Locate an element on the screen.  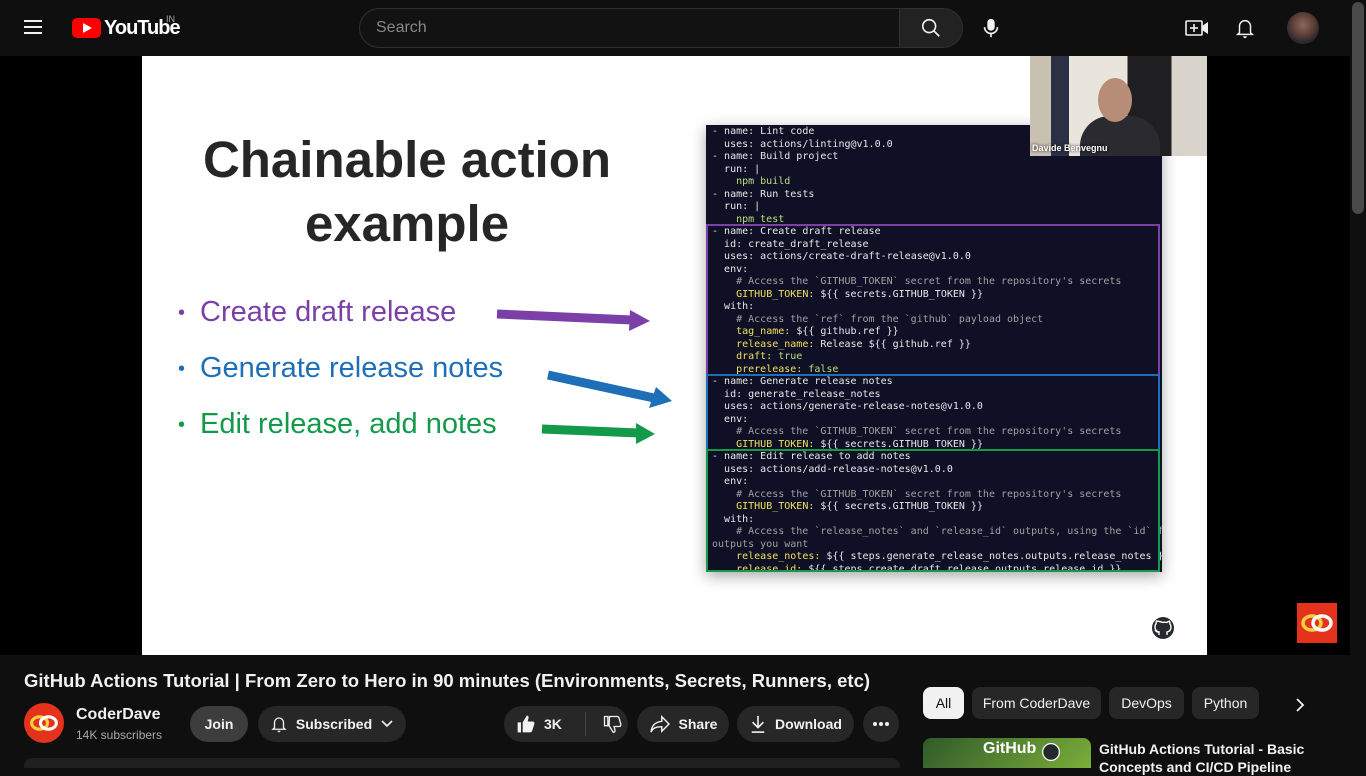
search-input is located at coordinates (629, 28).